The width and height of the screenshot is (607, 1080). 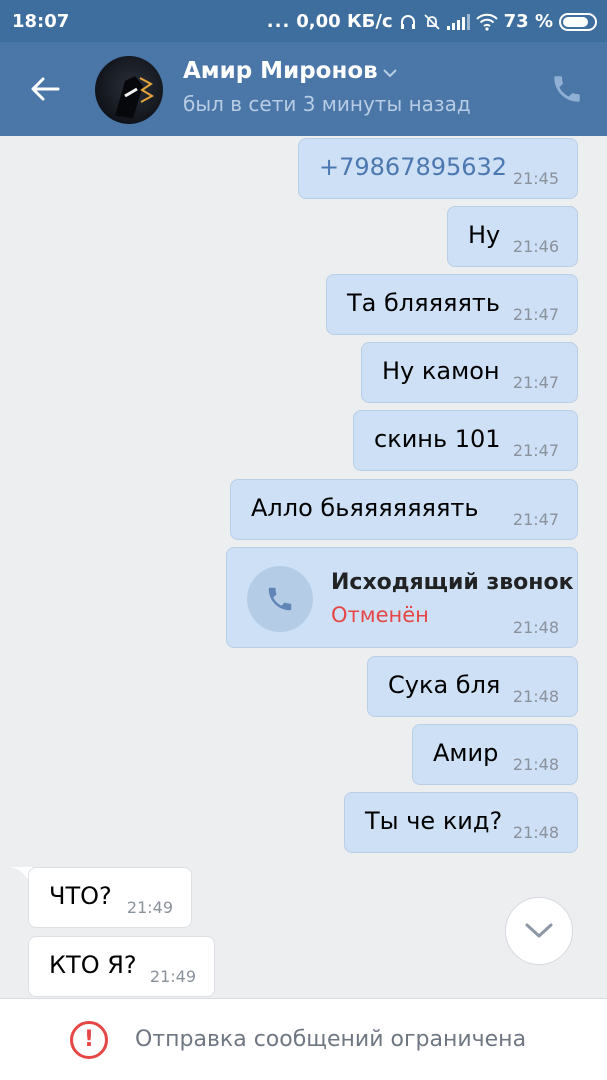 I want to click on status-bar: 18:07 ... 0,00 КБ/с 73 %, so click(x=303, y=21).